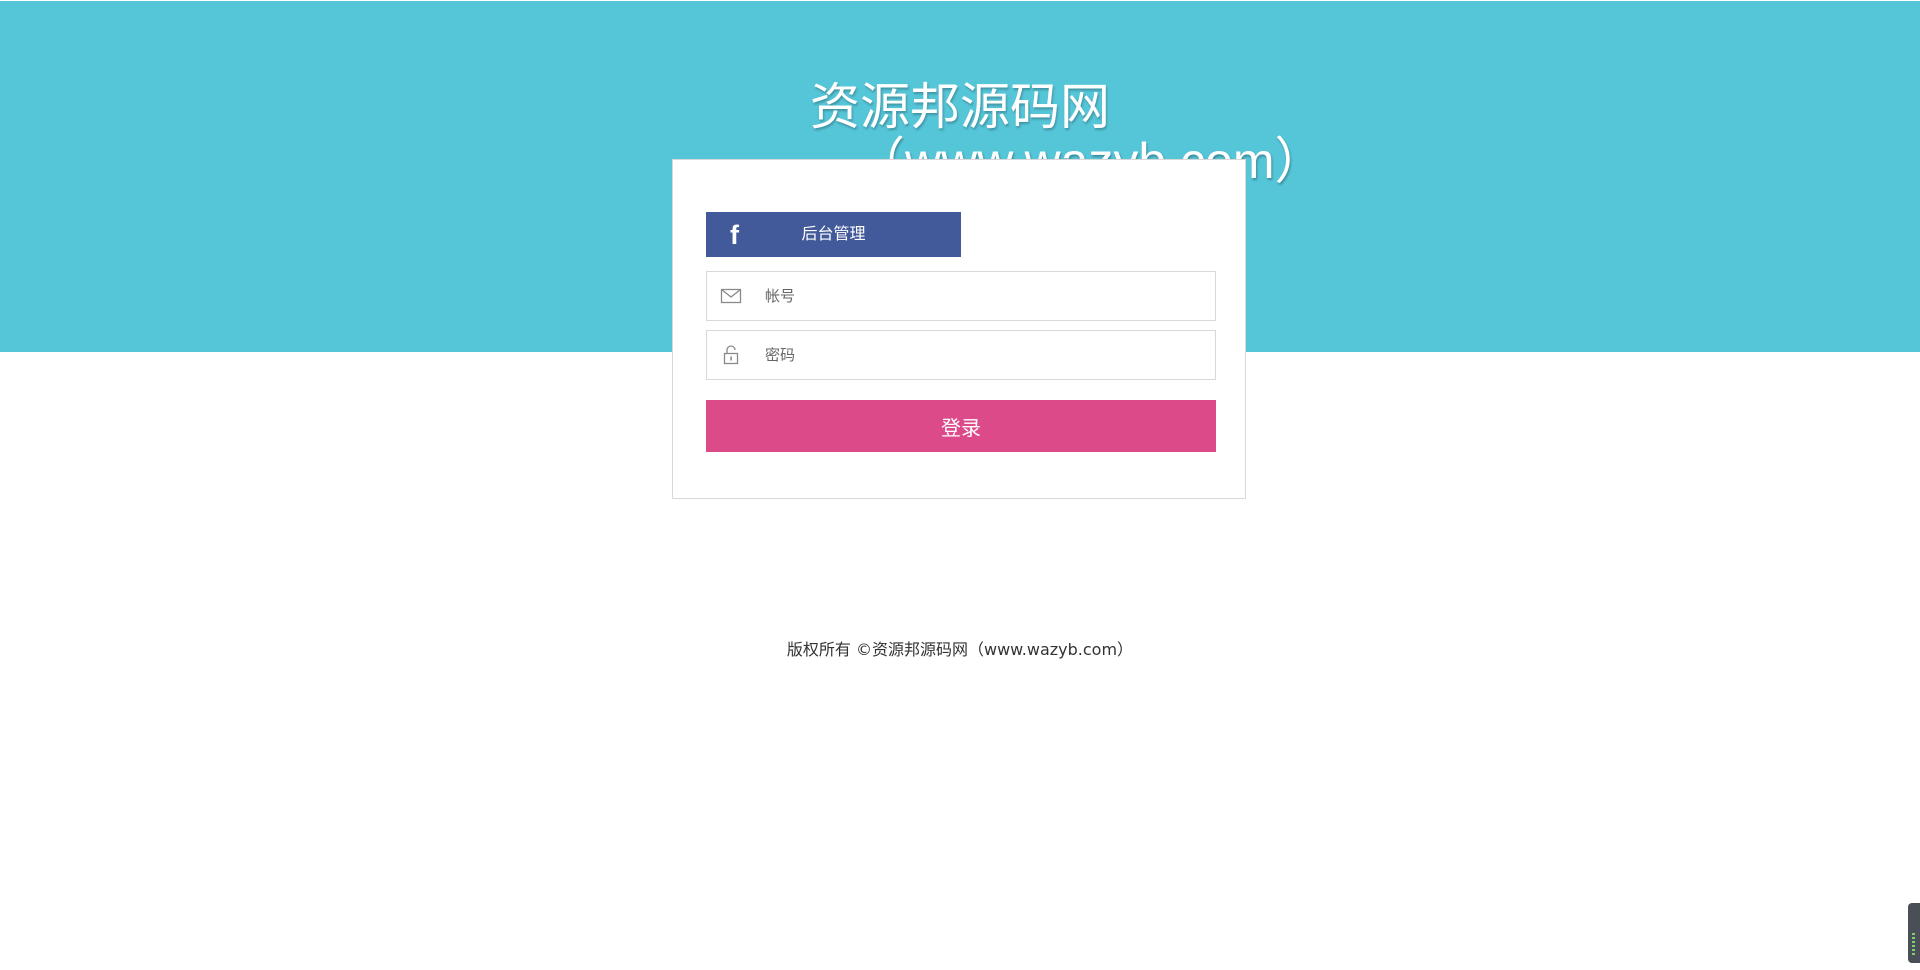 The width and height of the screenshot is (1920, 970). I want to click on login-button: 登录, so click(961, 426).